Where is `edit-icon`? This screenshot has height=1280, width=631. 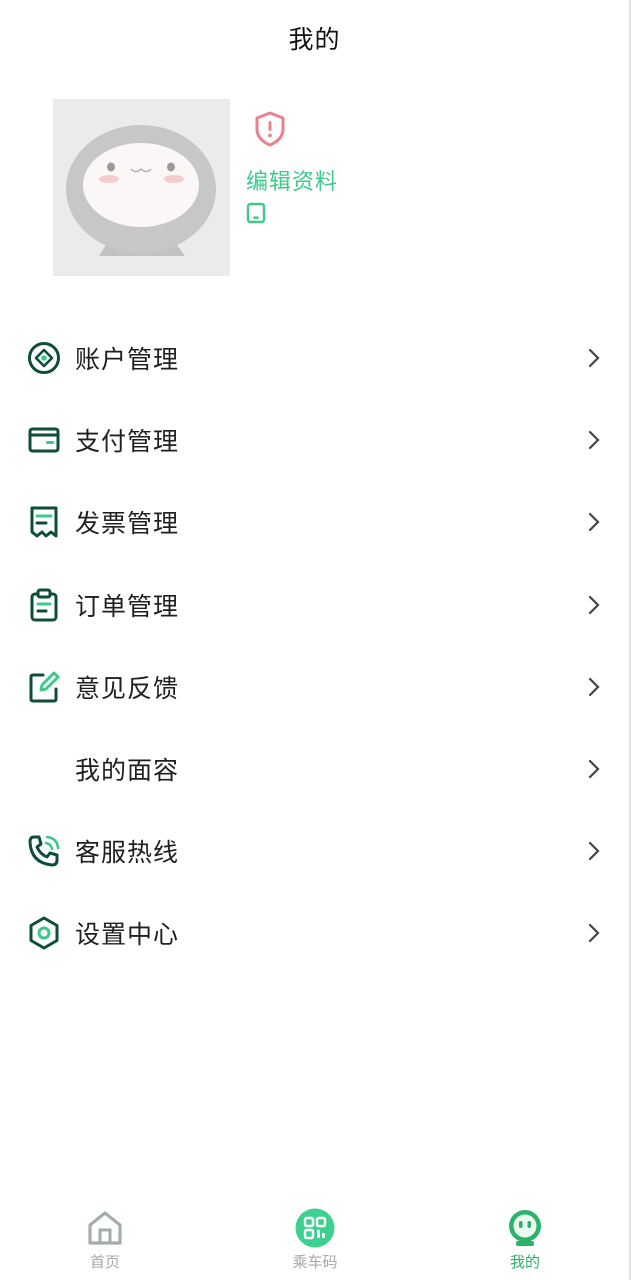 edit-icon is located at coordinates (44, 687).